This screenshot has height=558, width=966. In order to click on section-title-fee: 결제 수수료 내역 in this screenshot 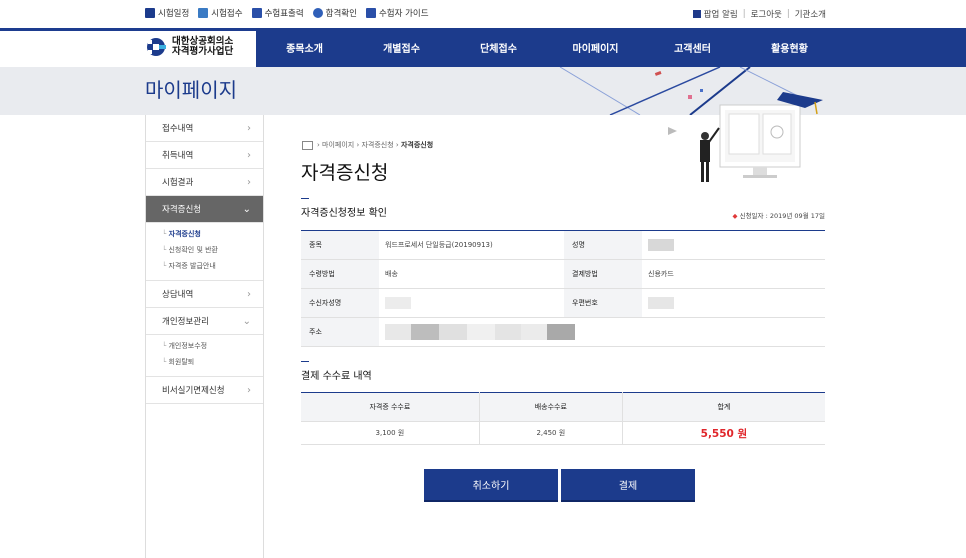, I will do `click(336, 371)`.